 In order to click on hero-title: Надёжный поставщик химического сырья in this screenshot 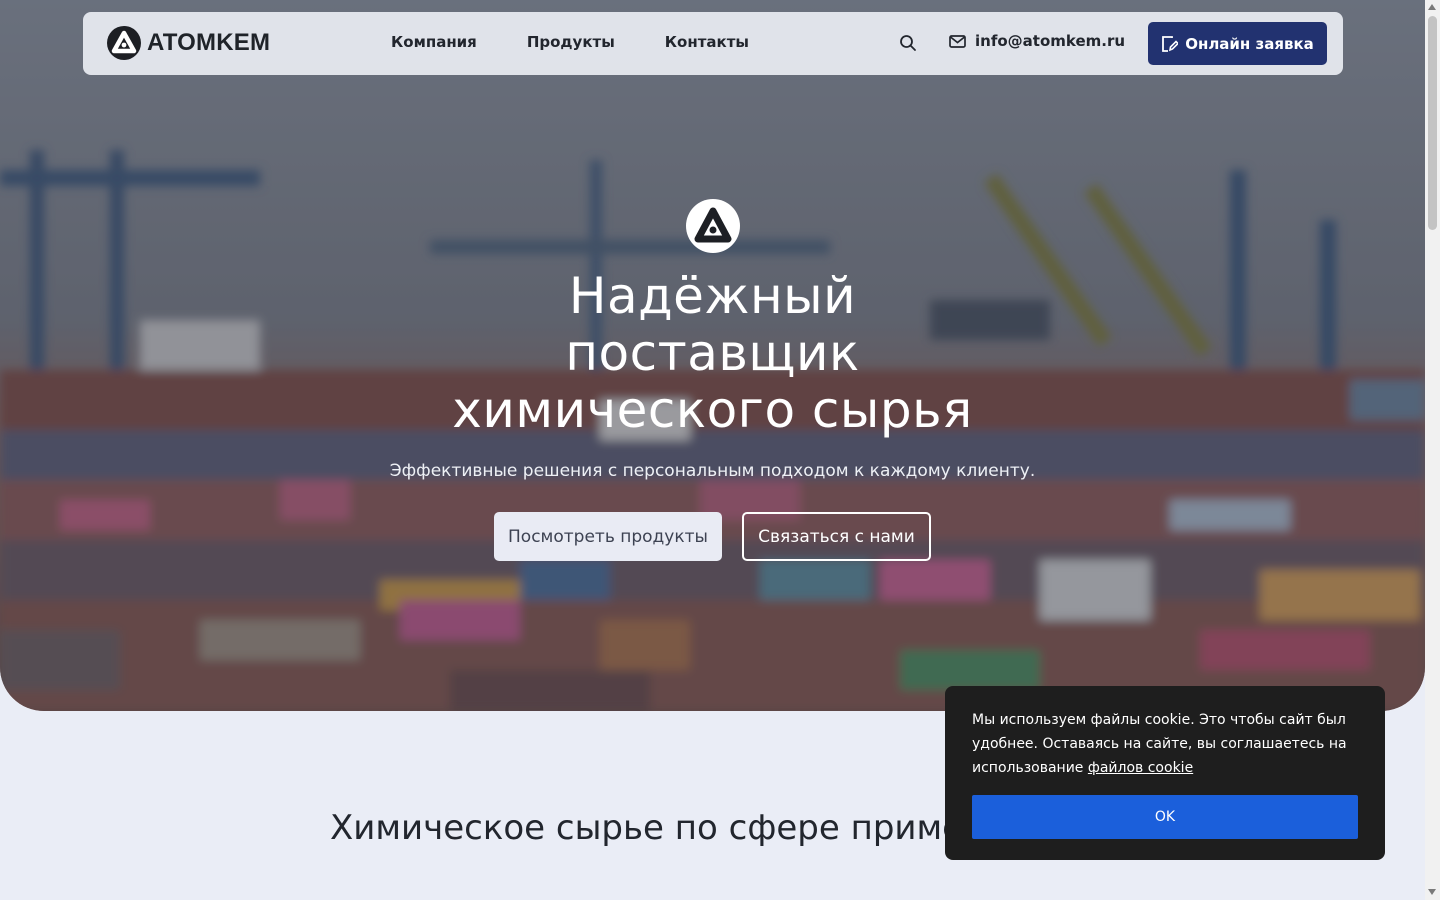, I will do `click(712, 353)`.